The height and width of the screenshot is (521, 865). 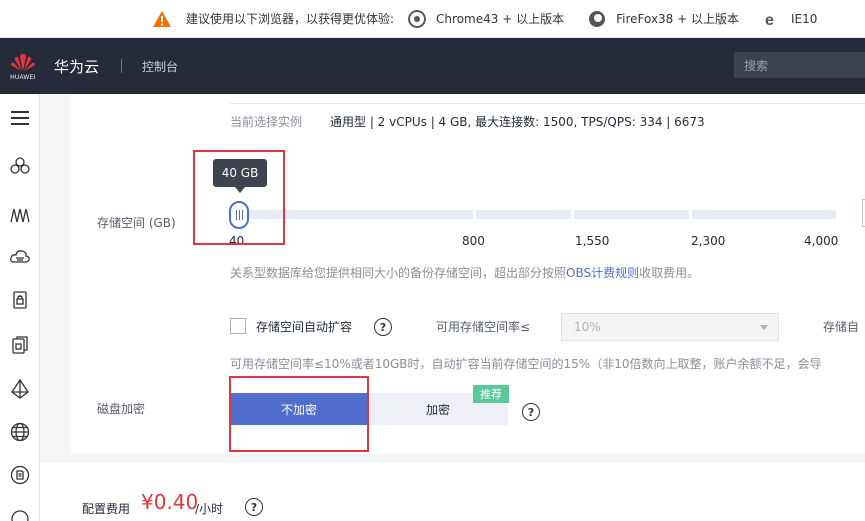 I want to click on more-icon, so click(x=20, y=513).